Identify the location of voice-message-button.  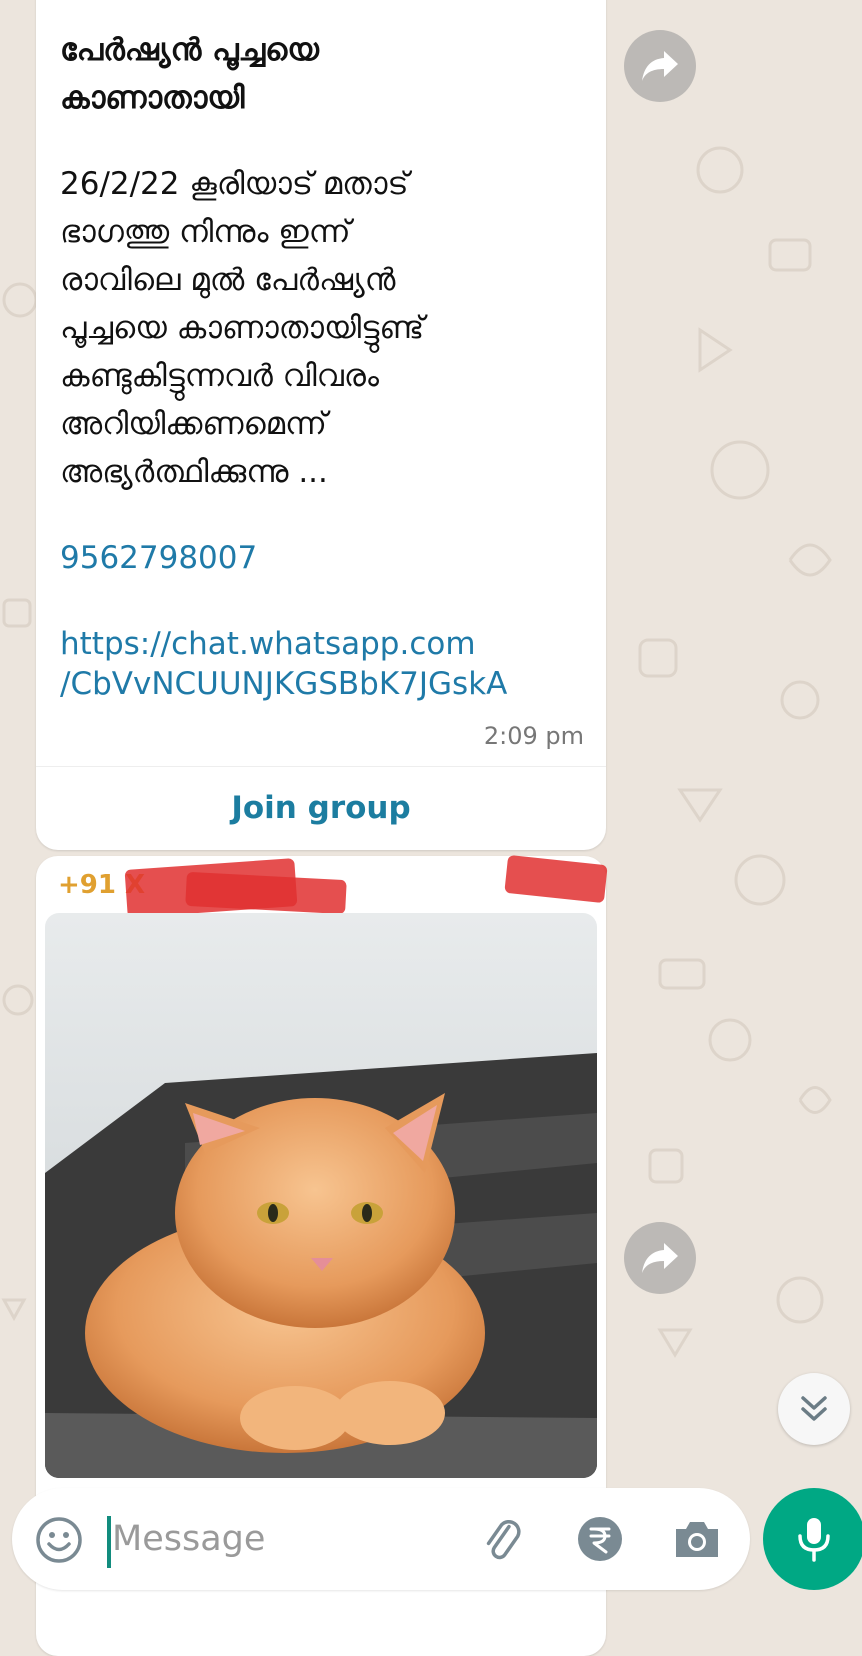
(812, 1539).